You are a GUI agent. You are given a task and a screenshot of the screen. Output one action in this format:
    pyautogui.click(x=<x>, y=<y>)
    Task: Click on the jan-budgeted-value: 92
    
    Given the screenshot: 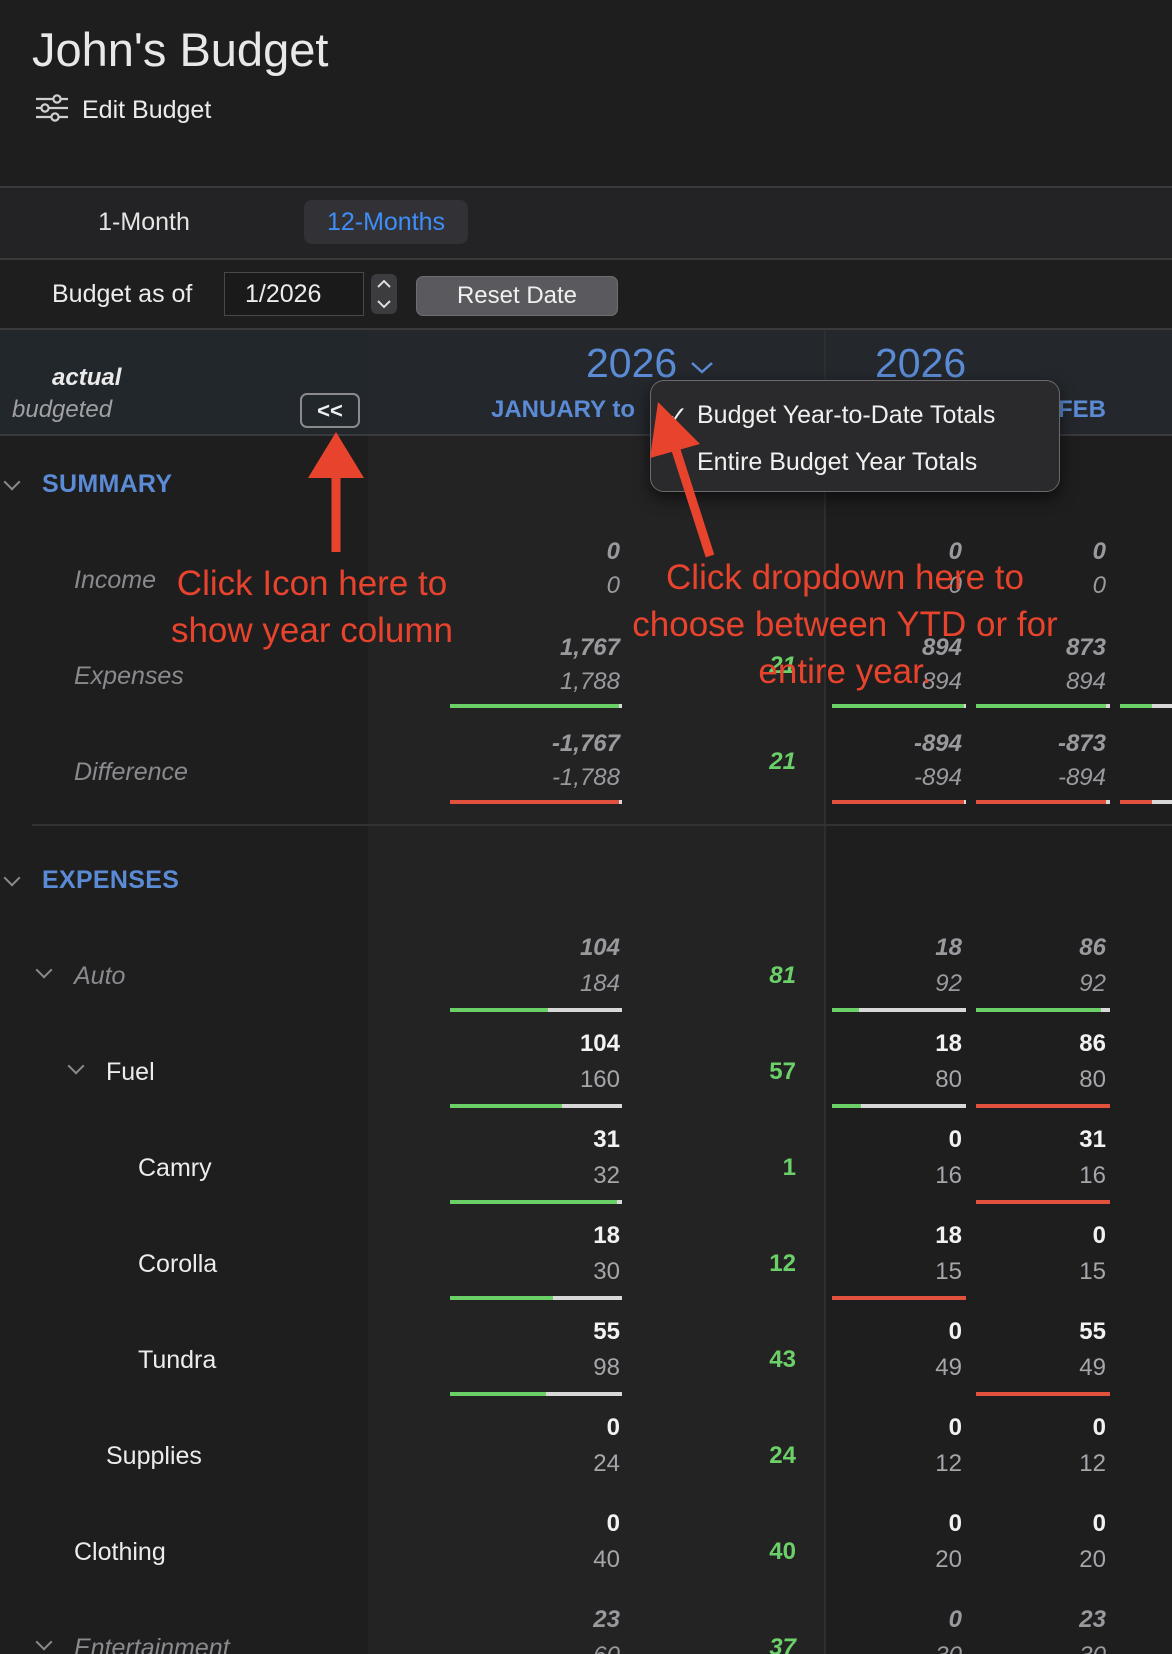 What is the action you would take?
    pyautogui.click(x=948, y=983)
    